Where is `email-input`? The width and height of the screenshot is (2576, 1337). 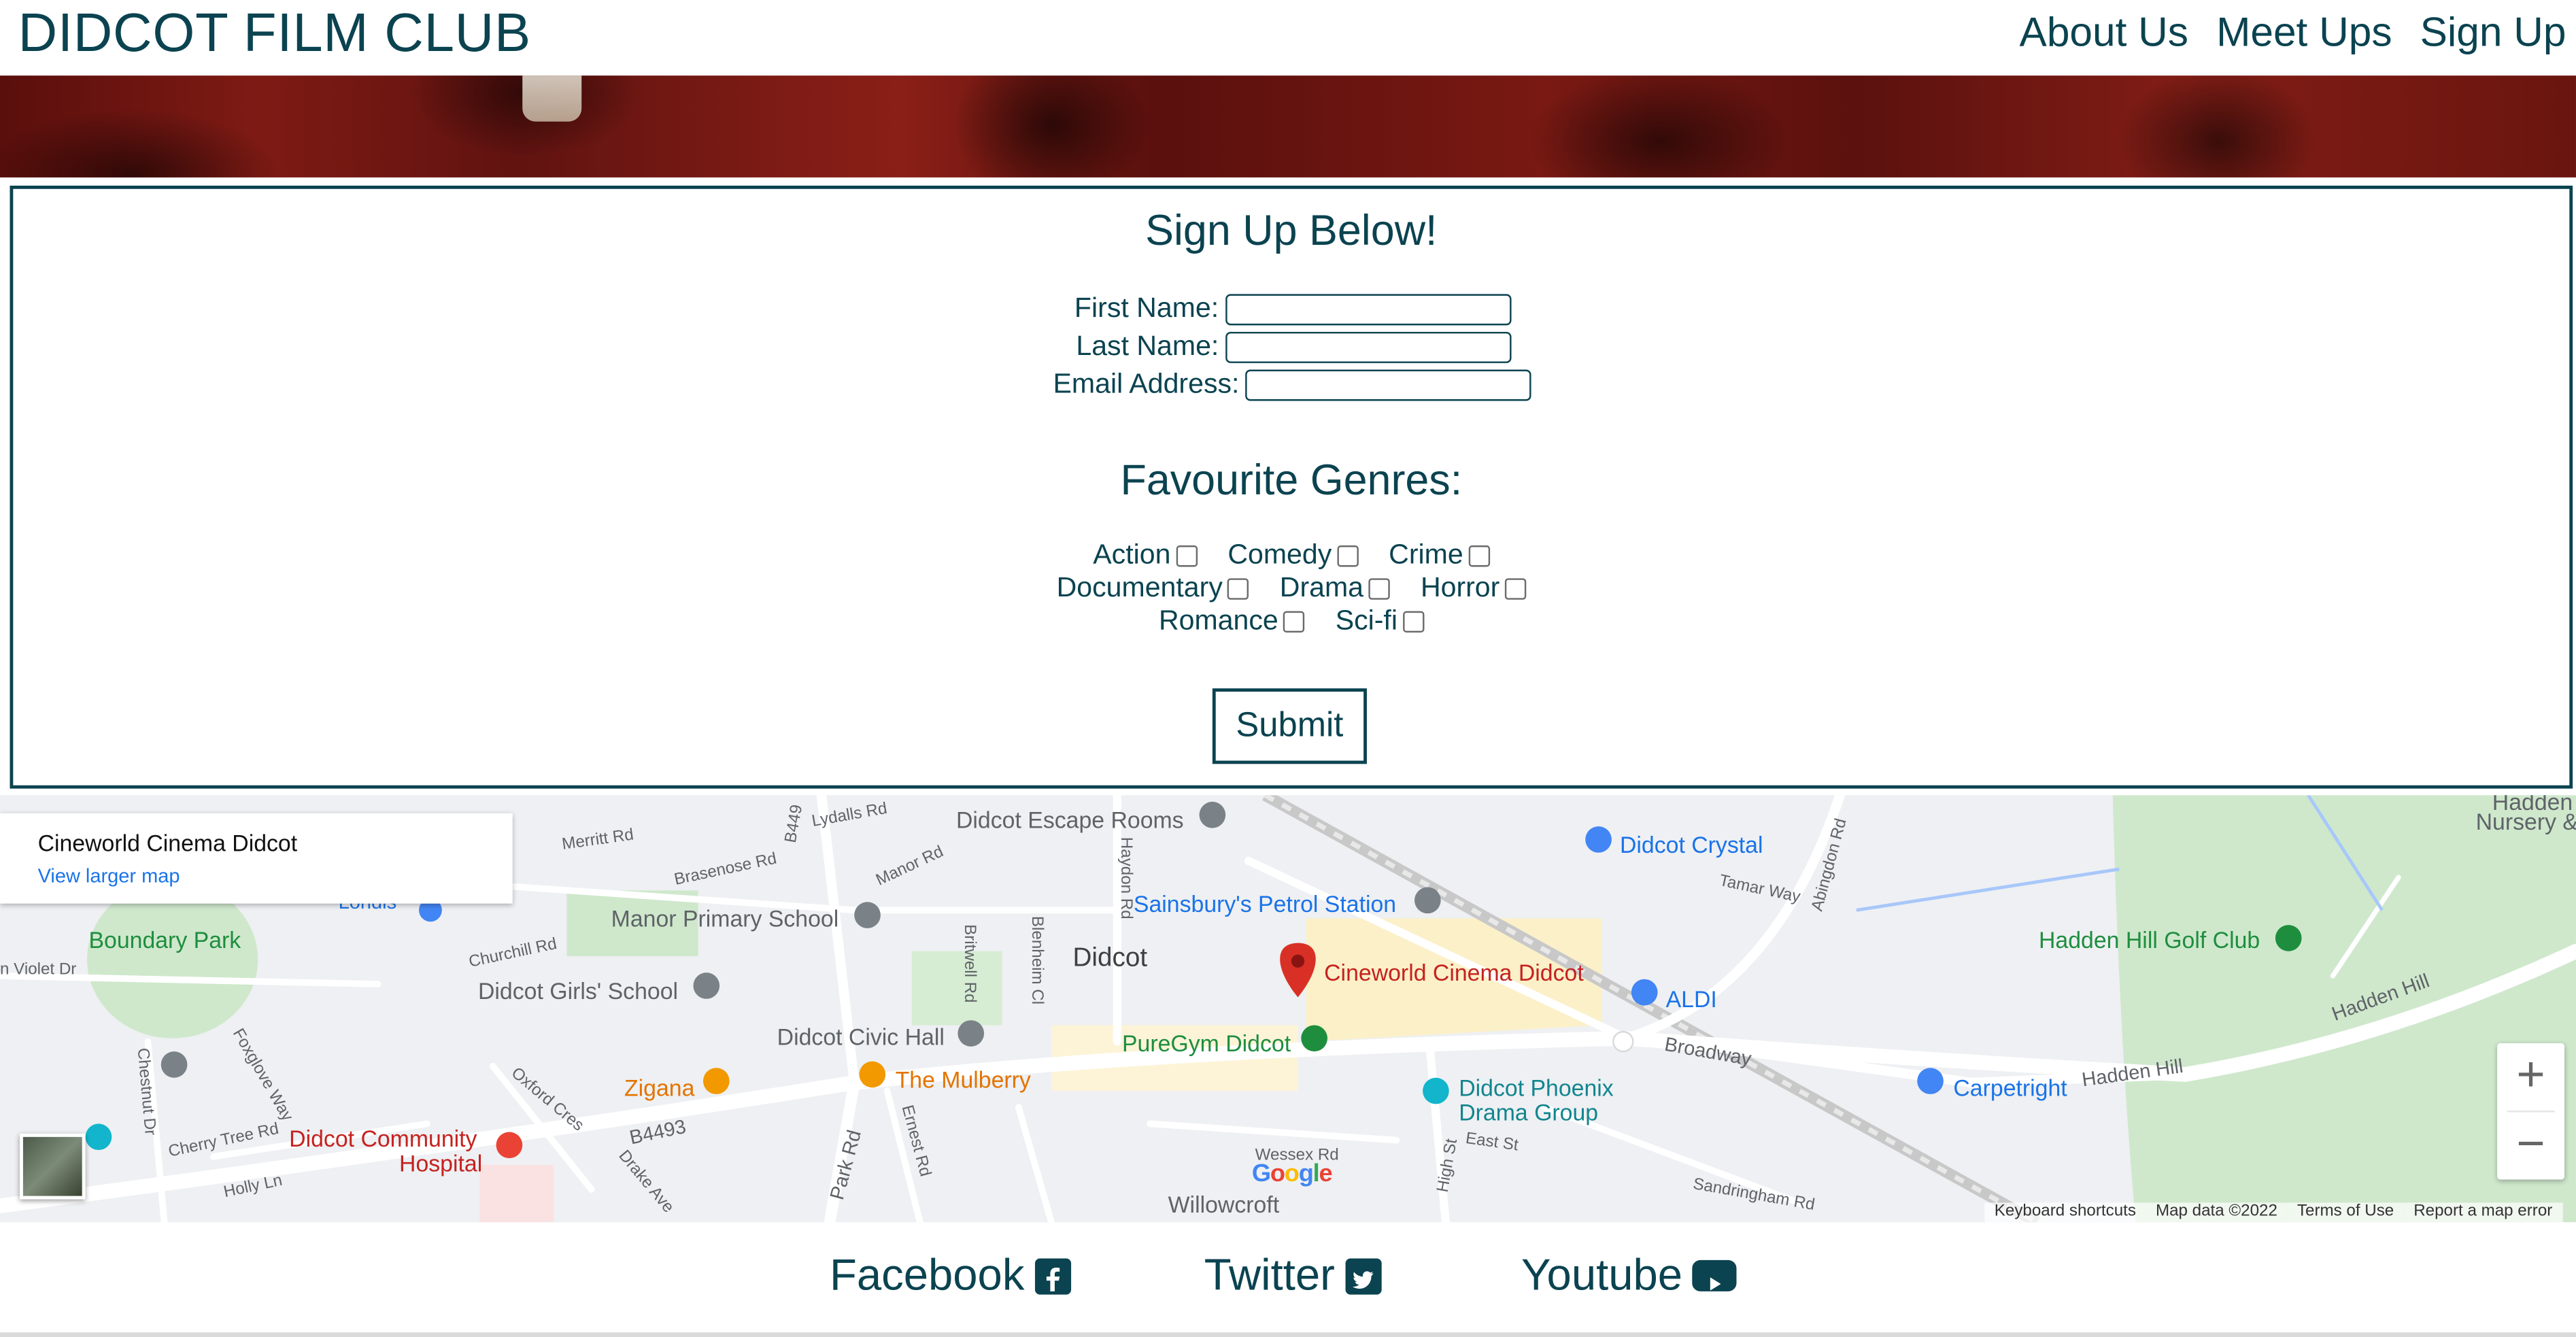 email-input is located at coordinates (1389, 385).